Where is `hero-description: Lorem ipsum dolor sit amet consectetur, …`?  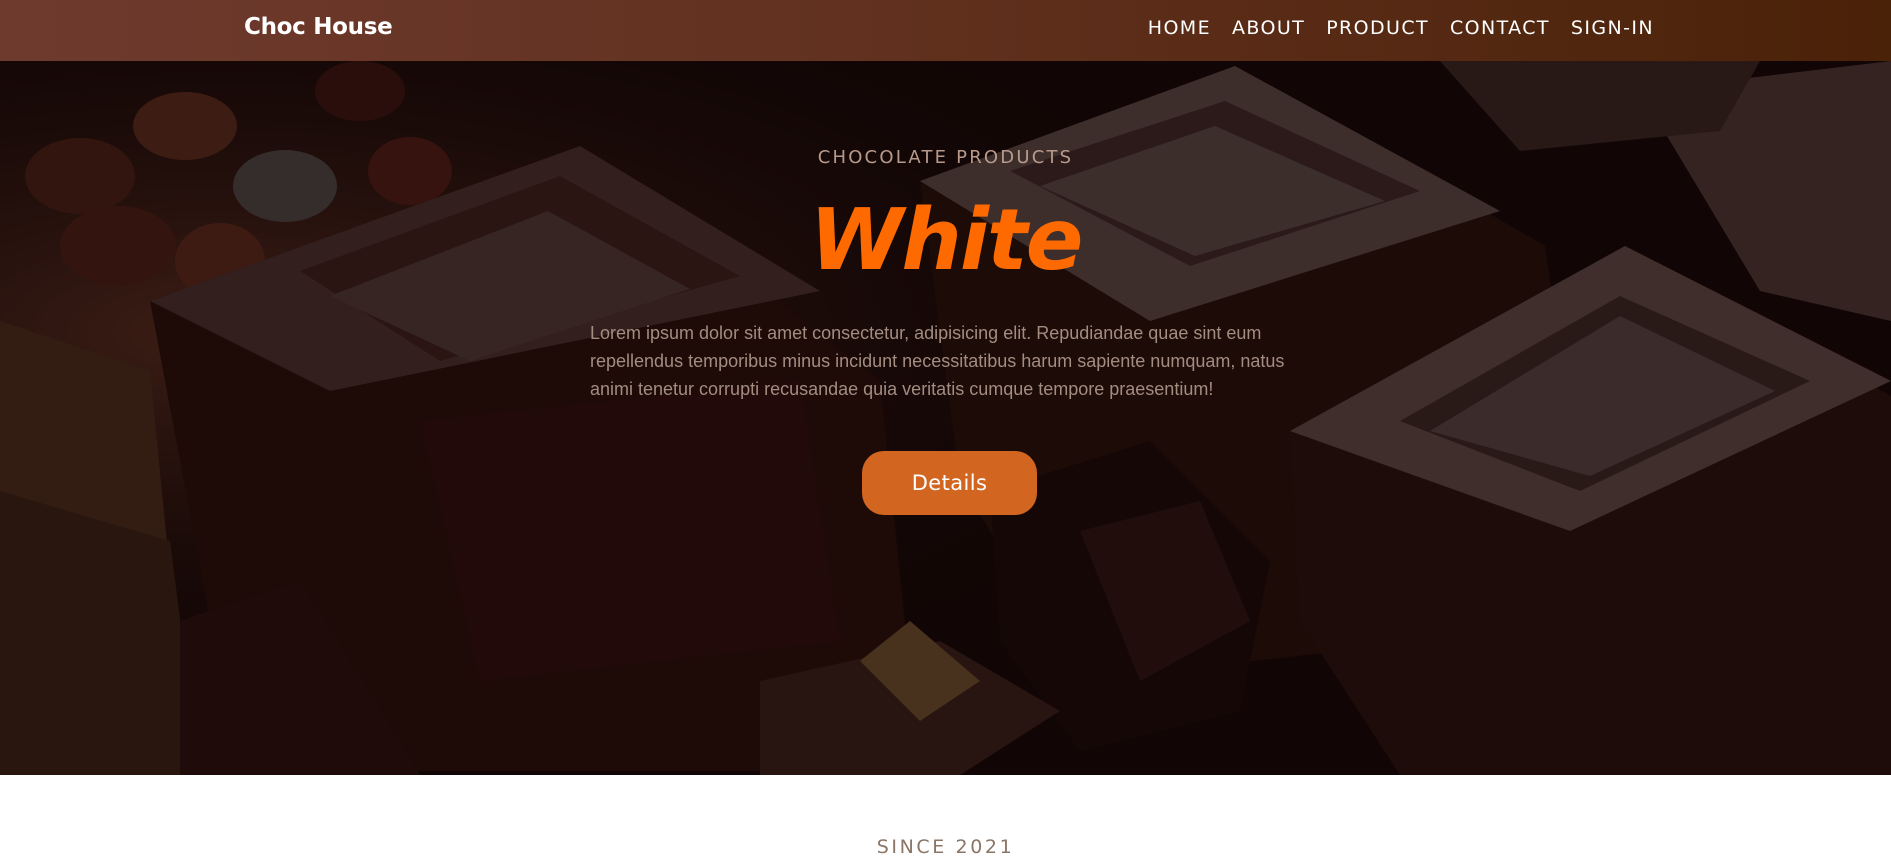
hero-description: Lorem ipsum dolor sit amet consectetur, … is located at coordinates (937, 361).